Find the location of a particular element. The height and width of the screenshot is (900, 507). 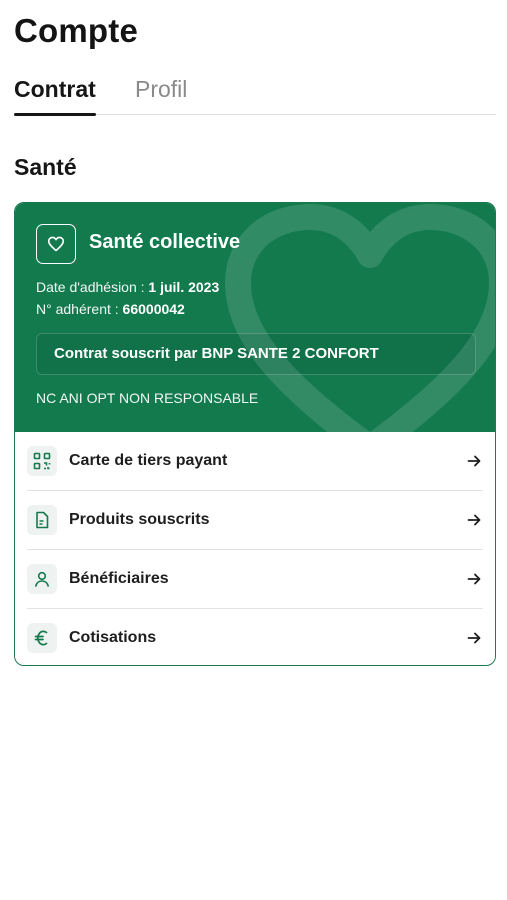

member-number: N° adhérent : 66000042 is located at coordinates (110, 309).